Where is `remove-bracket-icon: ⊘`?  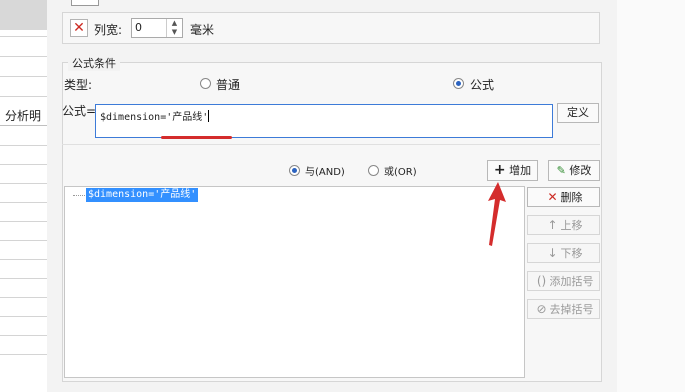 remove-bracket-icon: ⊘ is located at coordinates (541, 309).